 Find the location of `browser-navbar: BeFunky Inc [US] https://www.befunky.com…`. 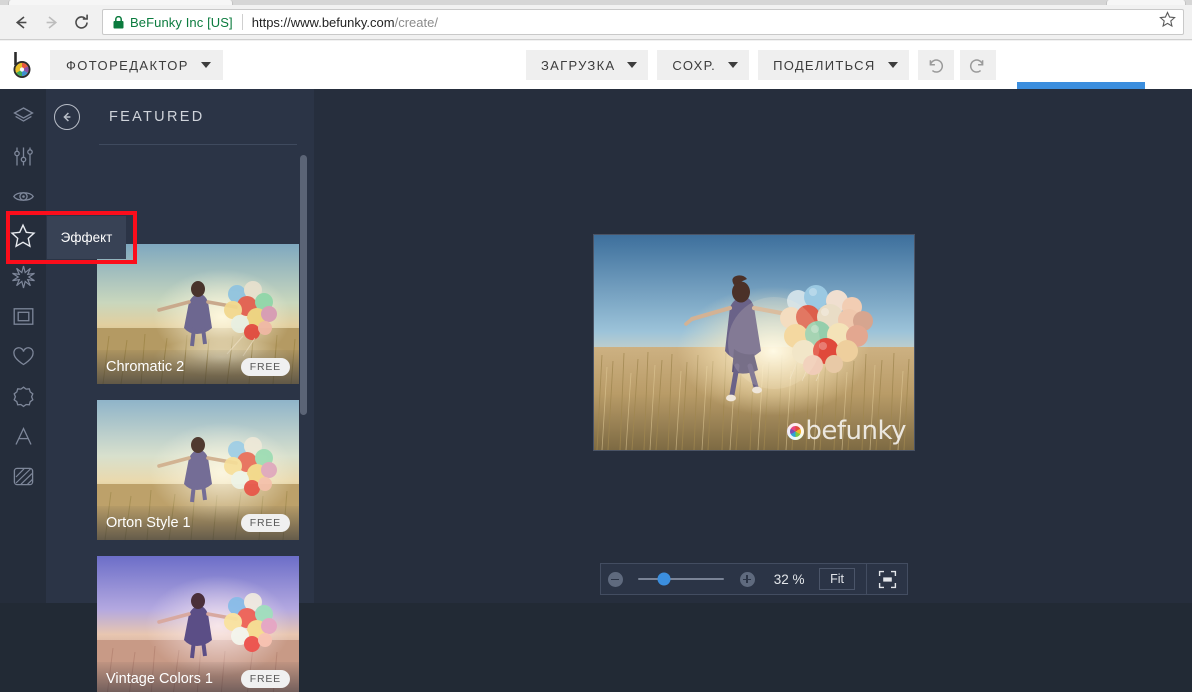

browser-navbar: BeFunky Inc [US] https://www.befunky.com… is located at coordinates (596, 22).